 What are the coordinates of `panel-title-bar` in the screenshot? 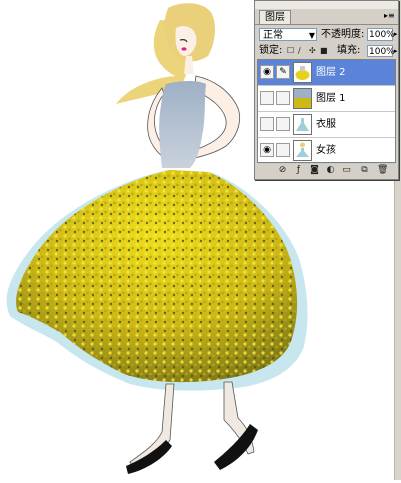 It's located at (326, 5).